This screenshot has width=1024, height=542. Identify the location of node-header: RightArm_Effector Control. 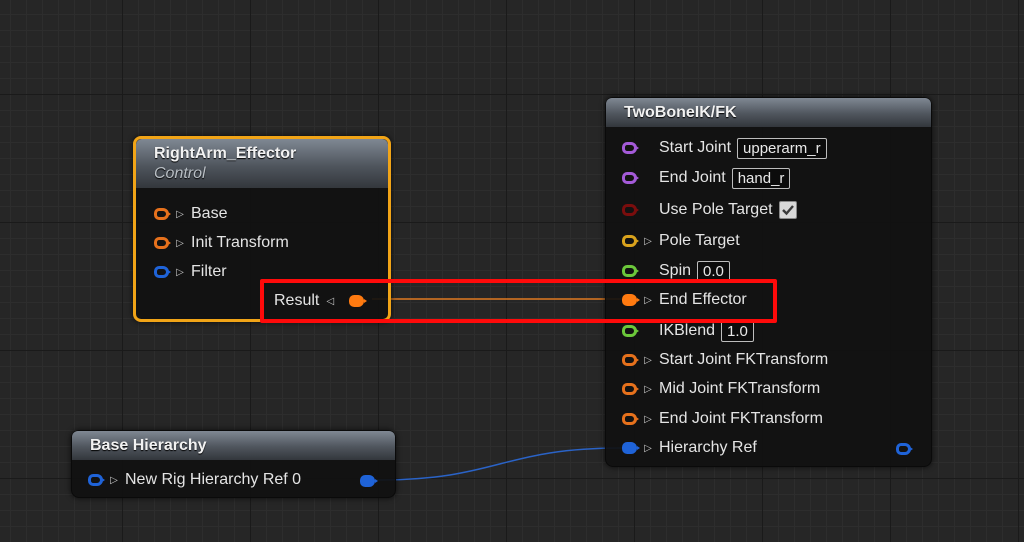
(262, 163).